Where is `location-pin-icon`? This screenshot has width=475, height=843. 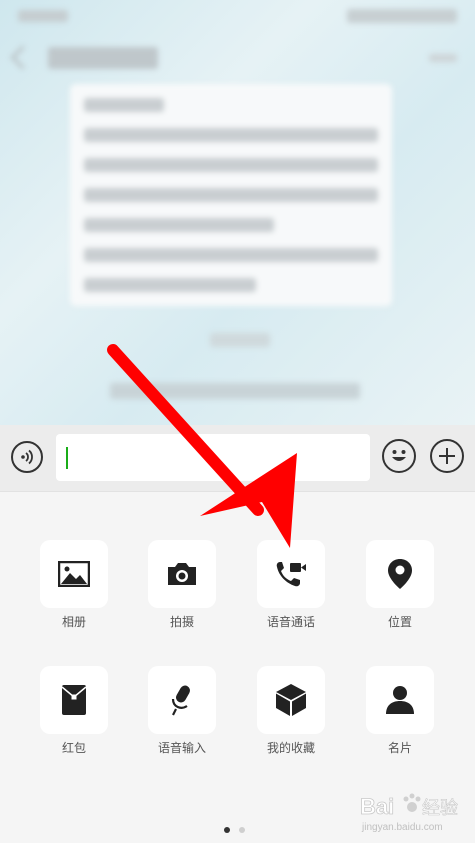 location-pin-icon is located at coordinates (400, 574).